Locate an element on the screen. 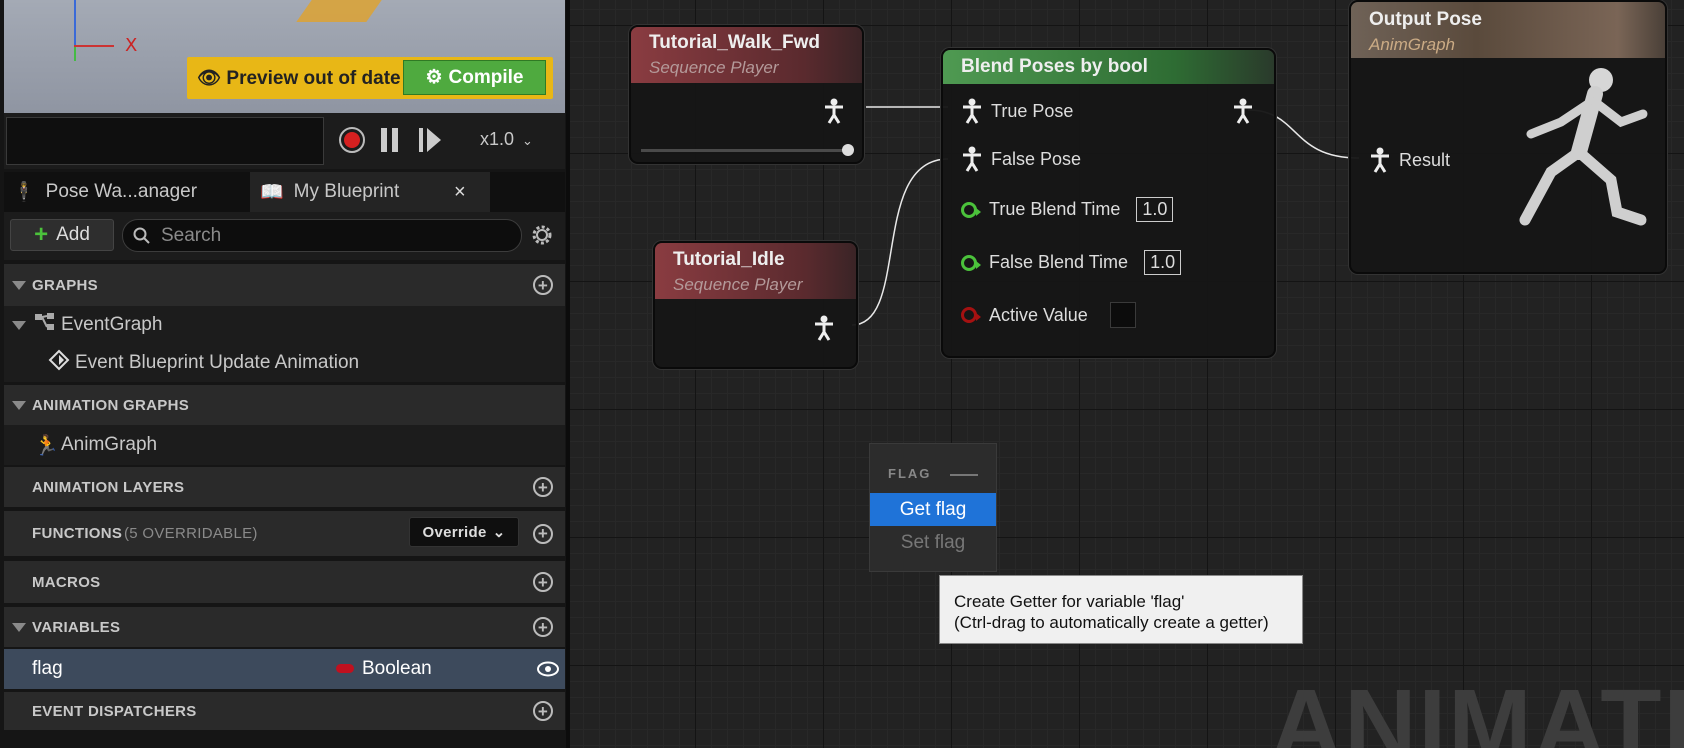 This screenshot has height=748, width=1684. transport-bar: x1.0 ⌄ is located at coordinates (284, 141).